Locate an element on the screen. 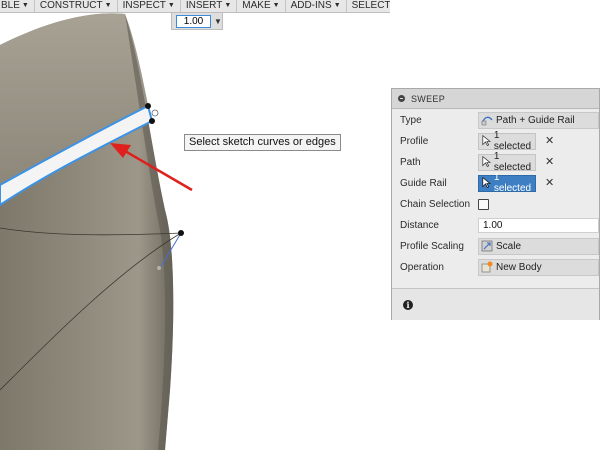  row-profile: Profile 1 selected ✕ is located at coordinates (495, 141).